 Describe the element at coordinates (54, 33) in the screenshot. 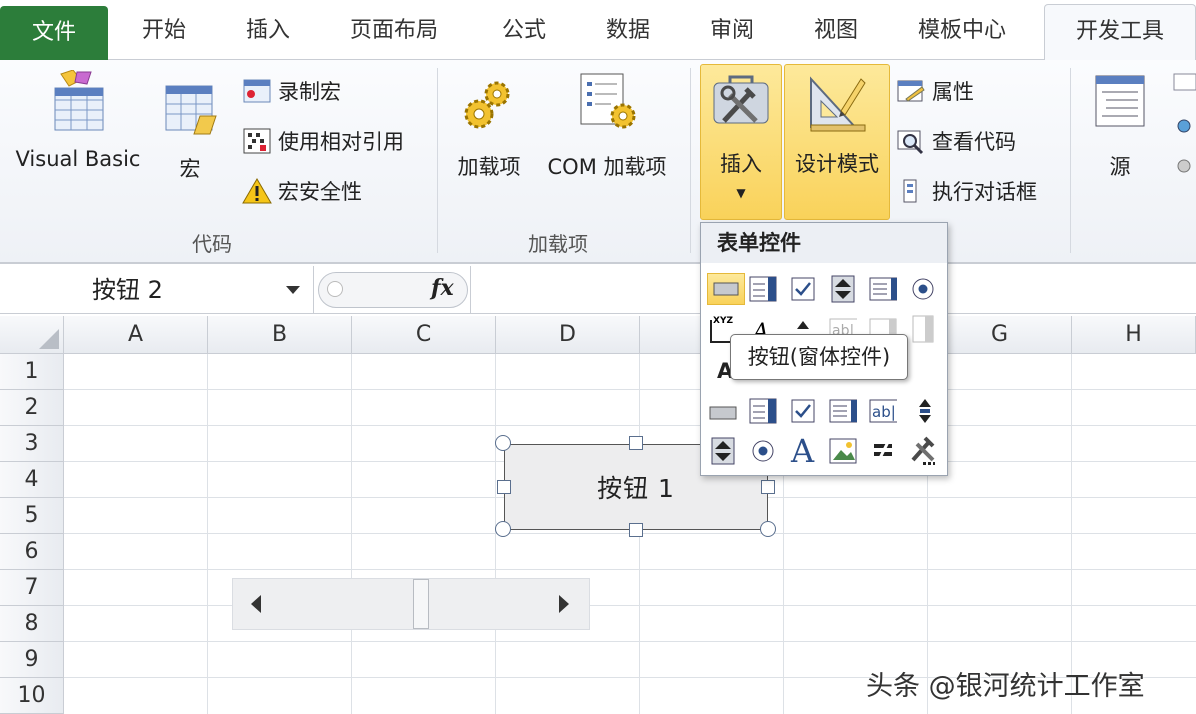

I see `tab-file: 文件` at that location.